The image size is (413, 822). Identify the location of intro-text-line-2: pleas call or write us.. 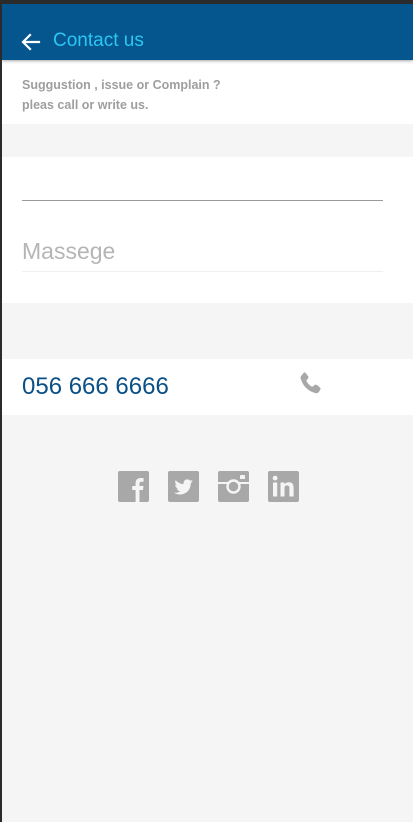
(85, 105).